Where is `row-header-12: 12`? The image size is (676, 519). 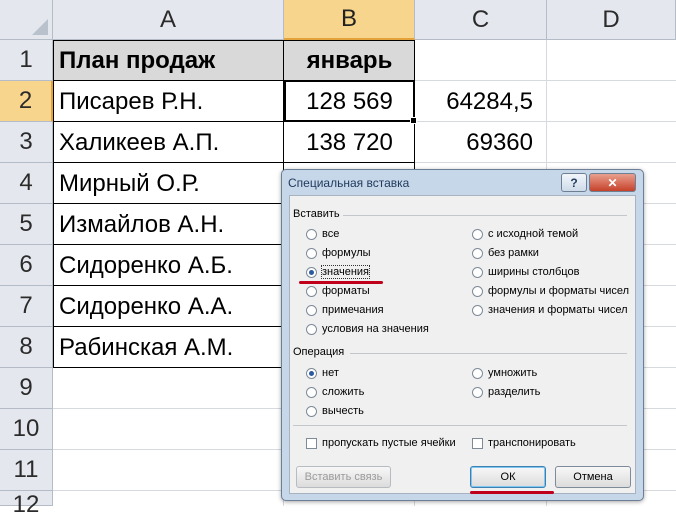 row-header-12: 12 is located at coordinates (26, 504).